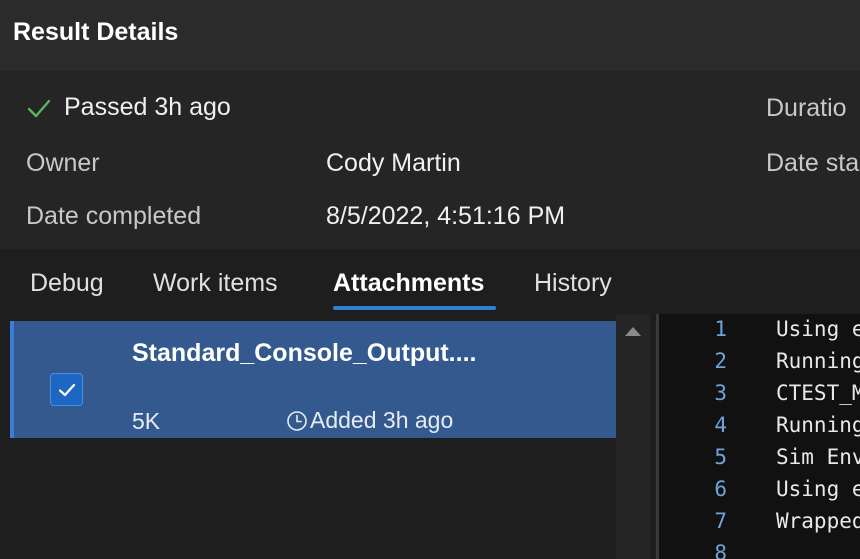 The height and width of the screenshot is (559, 860). What do you see at coordinates (63, 163) in the screenshot?
I see `owner-label: Owner` at bounding box center [63, 163].